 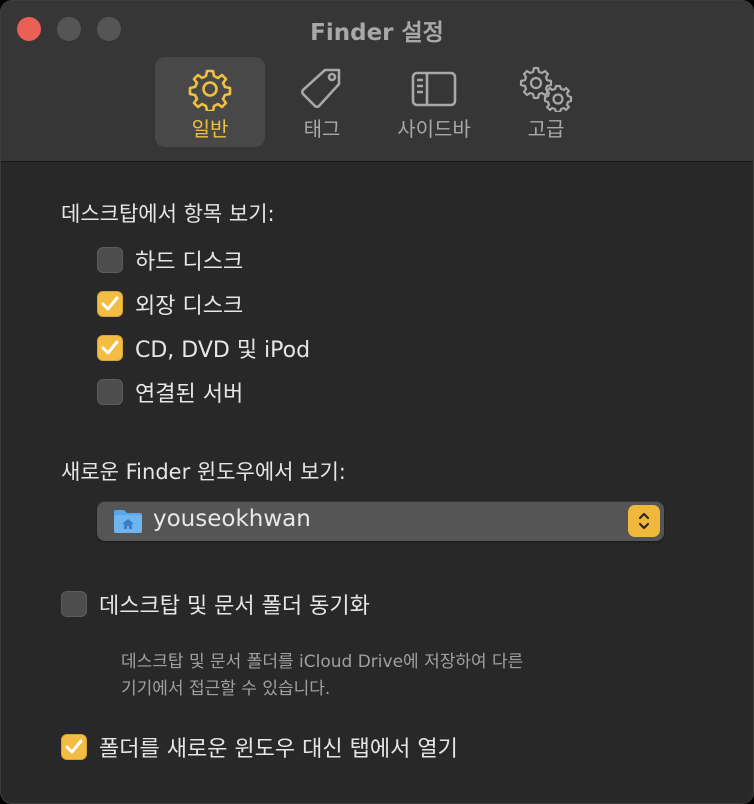 I want to click on tag-icon, so click(x=322, y=89).